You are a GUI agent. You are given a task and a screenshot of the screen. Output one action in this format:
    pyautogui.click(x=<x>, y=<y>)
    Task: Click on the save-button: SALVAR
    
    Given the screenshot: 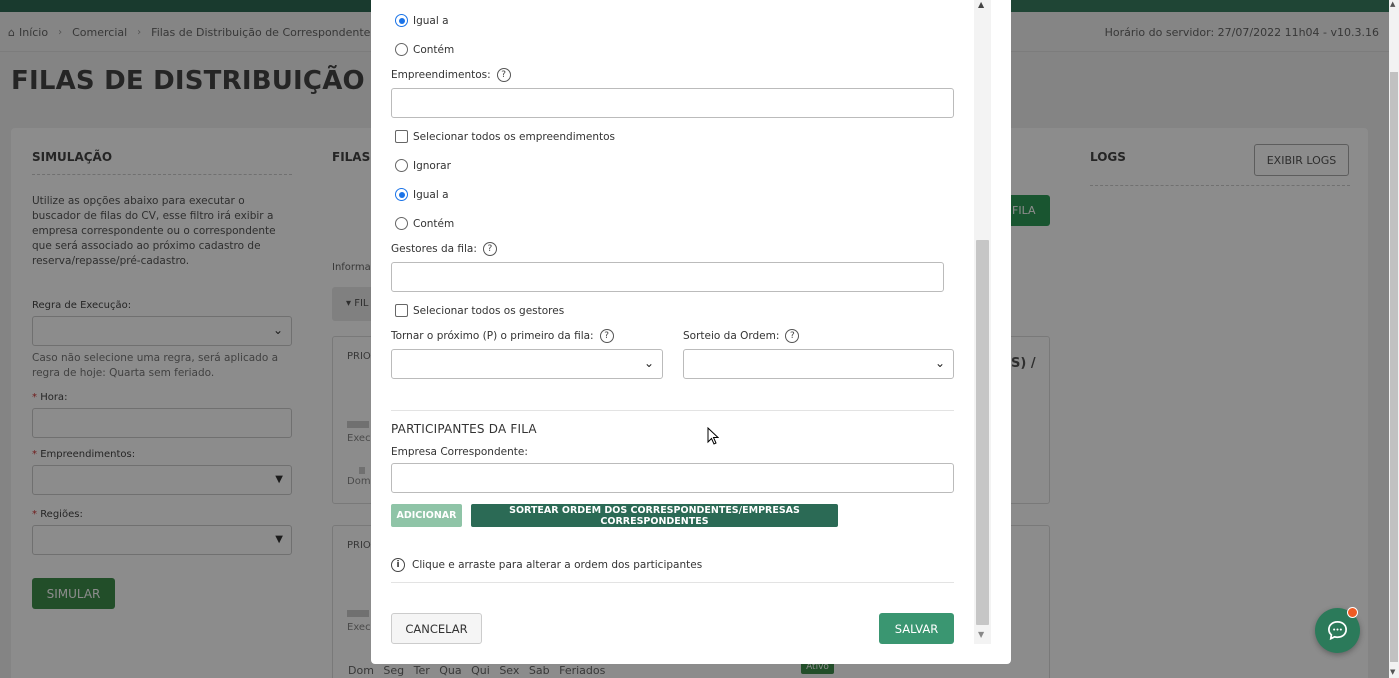 What is the action you would take?
    pyautogui.click(x=916, y=628)
    